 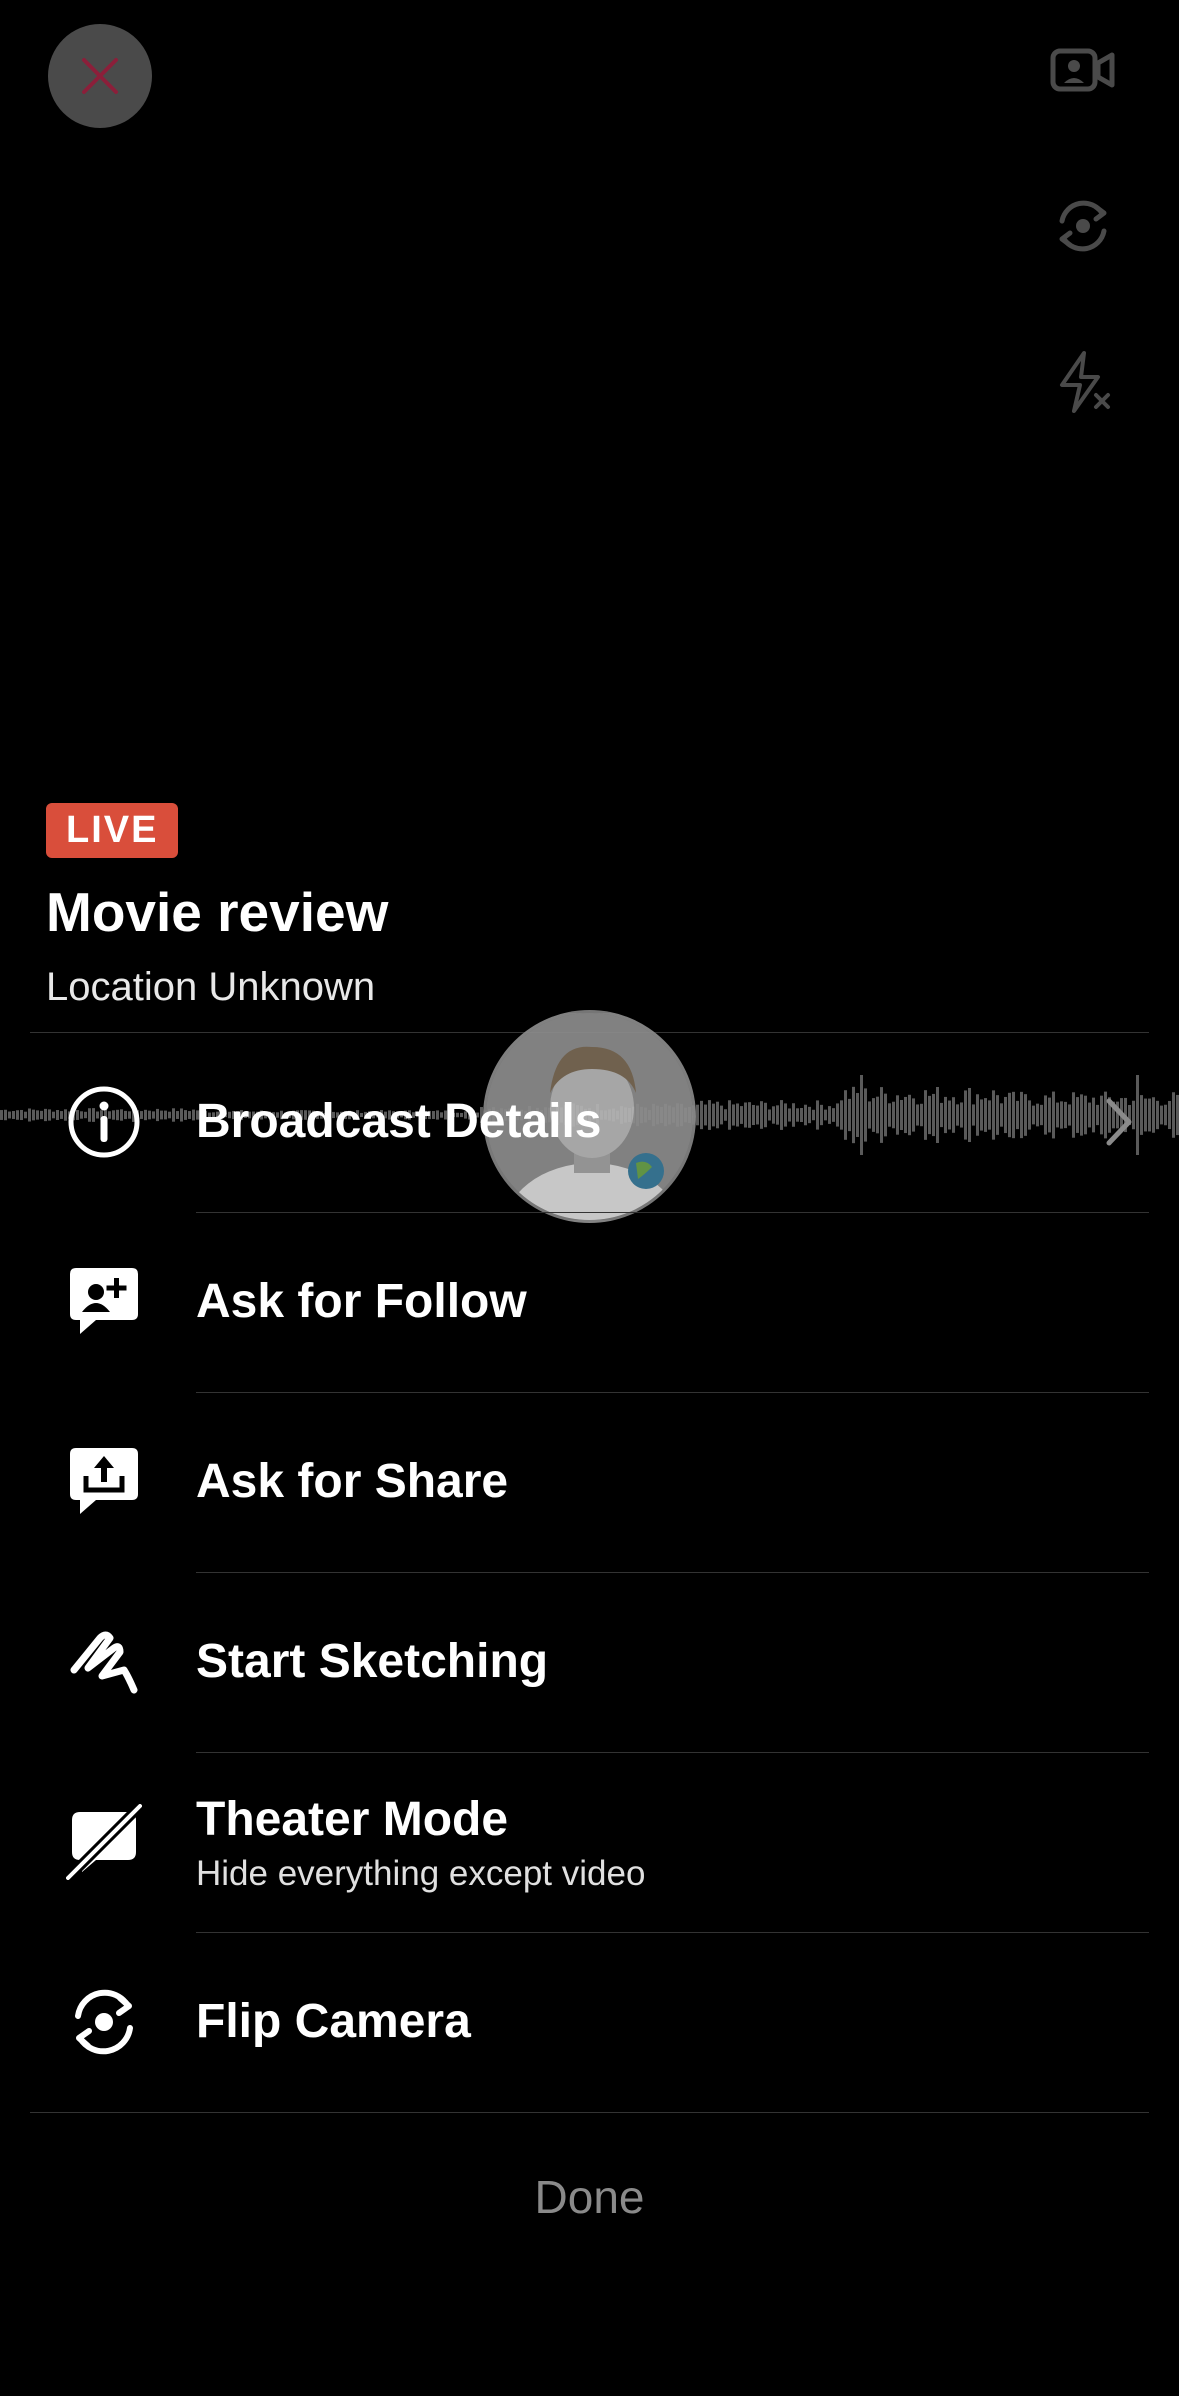 I want to click on live-badge: LIVE, so click(x=112, y=830).